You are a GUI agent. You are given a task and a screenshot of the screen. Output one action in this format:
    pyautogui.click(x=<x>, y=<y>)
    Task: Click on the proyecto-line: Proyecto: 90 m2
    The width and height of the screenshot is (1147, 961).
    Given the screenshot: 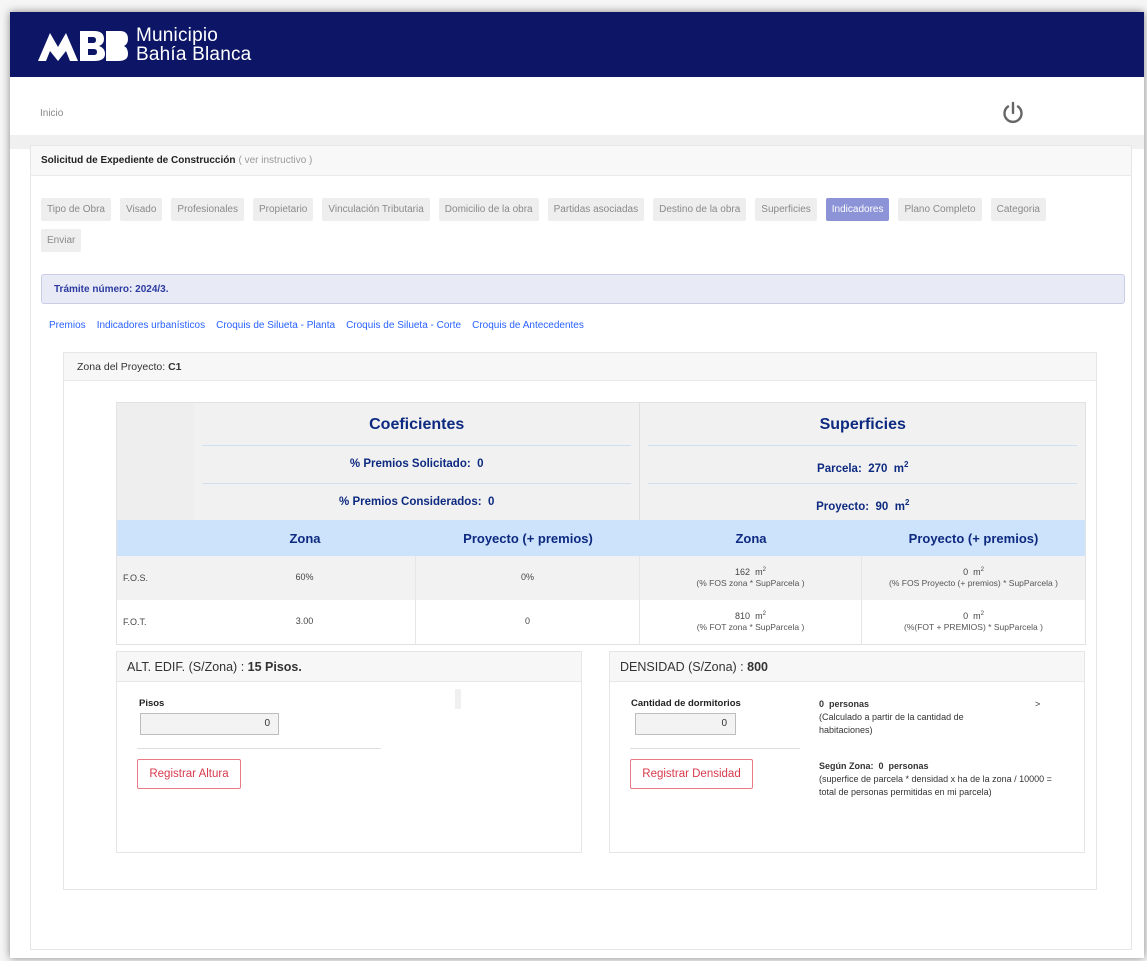 What is the action you would take?
    pyautogui.click(x=863, y=501)
    